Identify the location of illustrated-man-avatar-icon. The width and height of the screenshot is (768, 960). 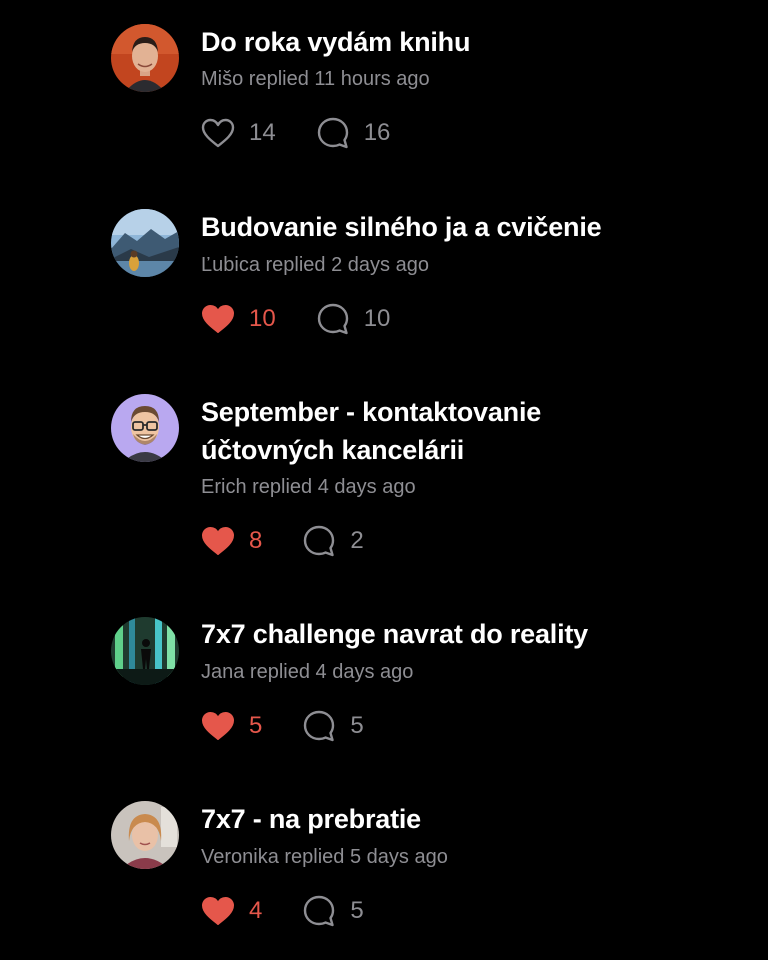
(145, 428).